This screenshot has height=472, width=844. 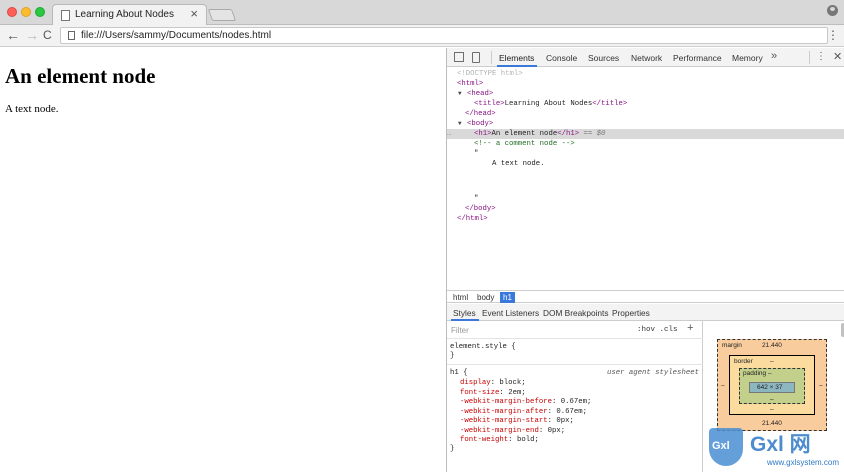 What do you see at coordinates (476, 57) in the screenshot?
I see `device-toolbar-icon` at bounding box center [476, 57].